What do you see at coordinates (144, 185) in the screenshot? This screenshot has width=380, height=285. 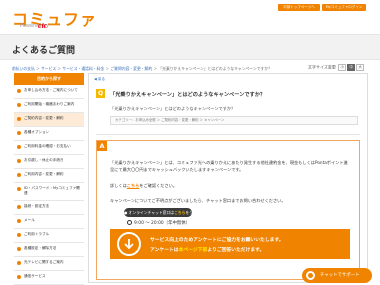 I see `answer-detail: 詳しくはこちらをご確認ください。` at bounding box center [144, 185].